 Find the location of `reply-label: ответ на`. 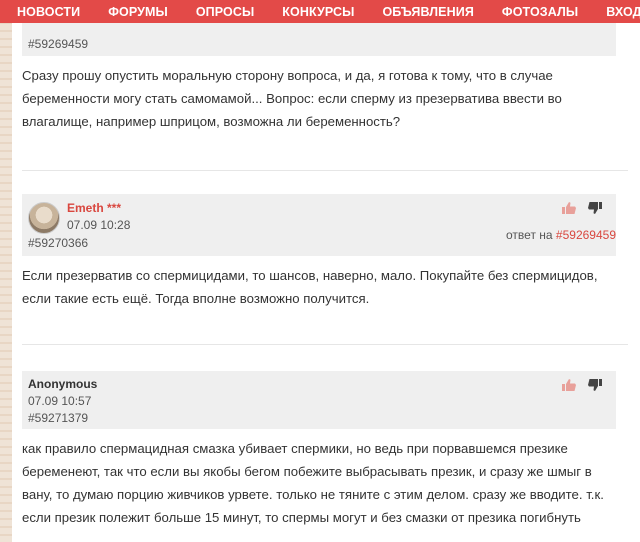

reply-label: ответ на is located at coordinates (529, 235).